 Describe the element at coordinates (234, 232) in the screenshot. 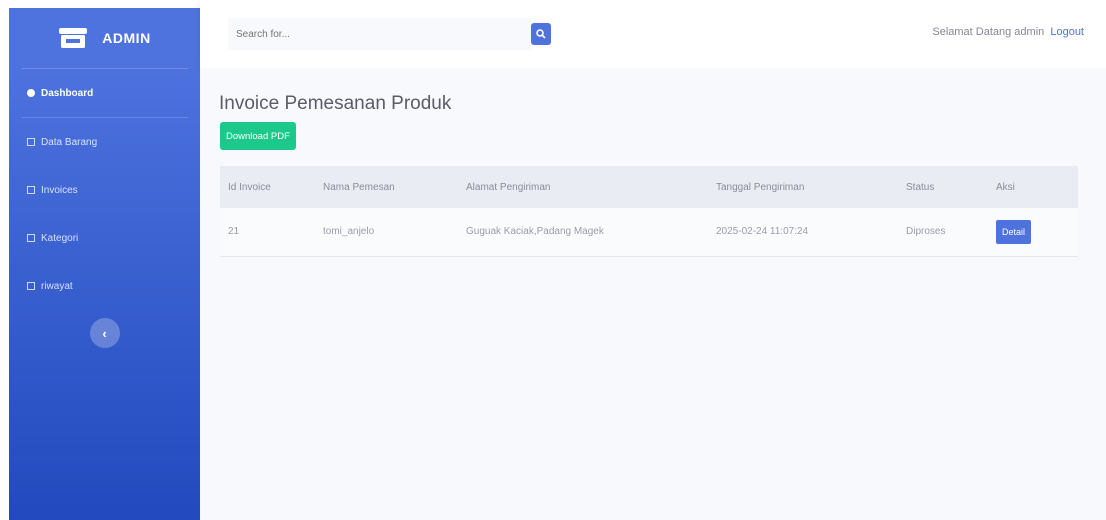

I see `cell-id-invoice: 21` at that location.